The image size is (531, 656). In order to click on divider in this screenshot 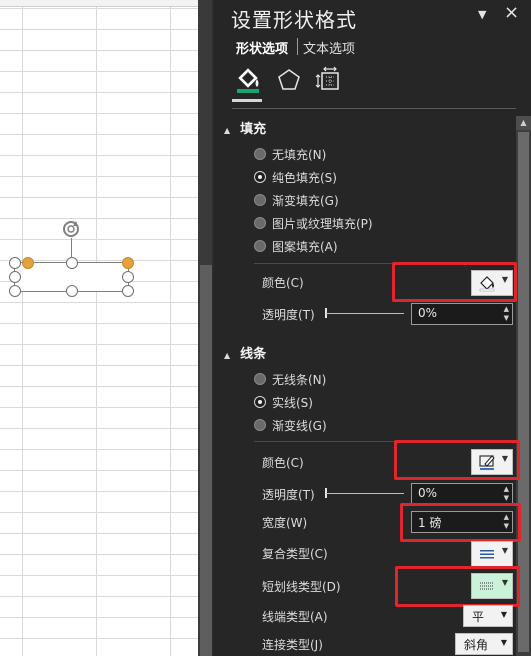, I will do `click(374, 108)`.